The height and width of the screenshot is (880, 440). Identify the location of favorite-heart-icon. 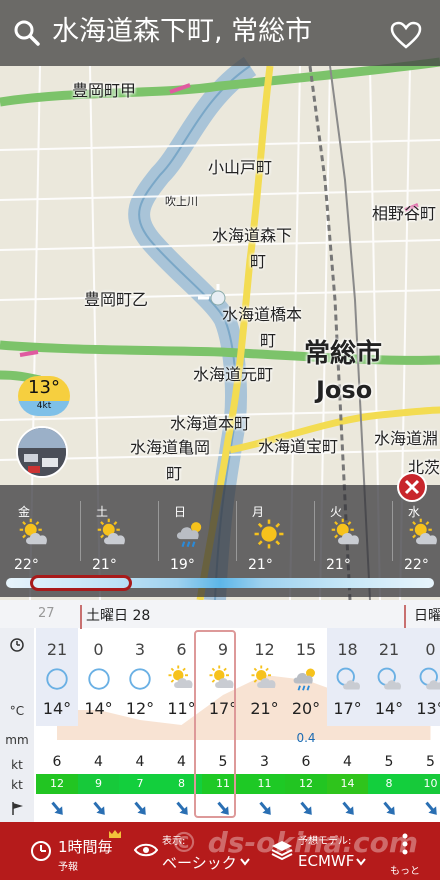
(406, 35).